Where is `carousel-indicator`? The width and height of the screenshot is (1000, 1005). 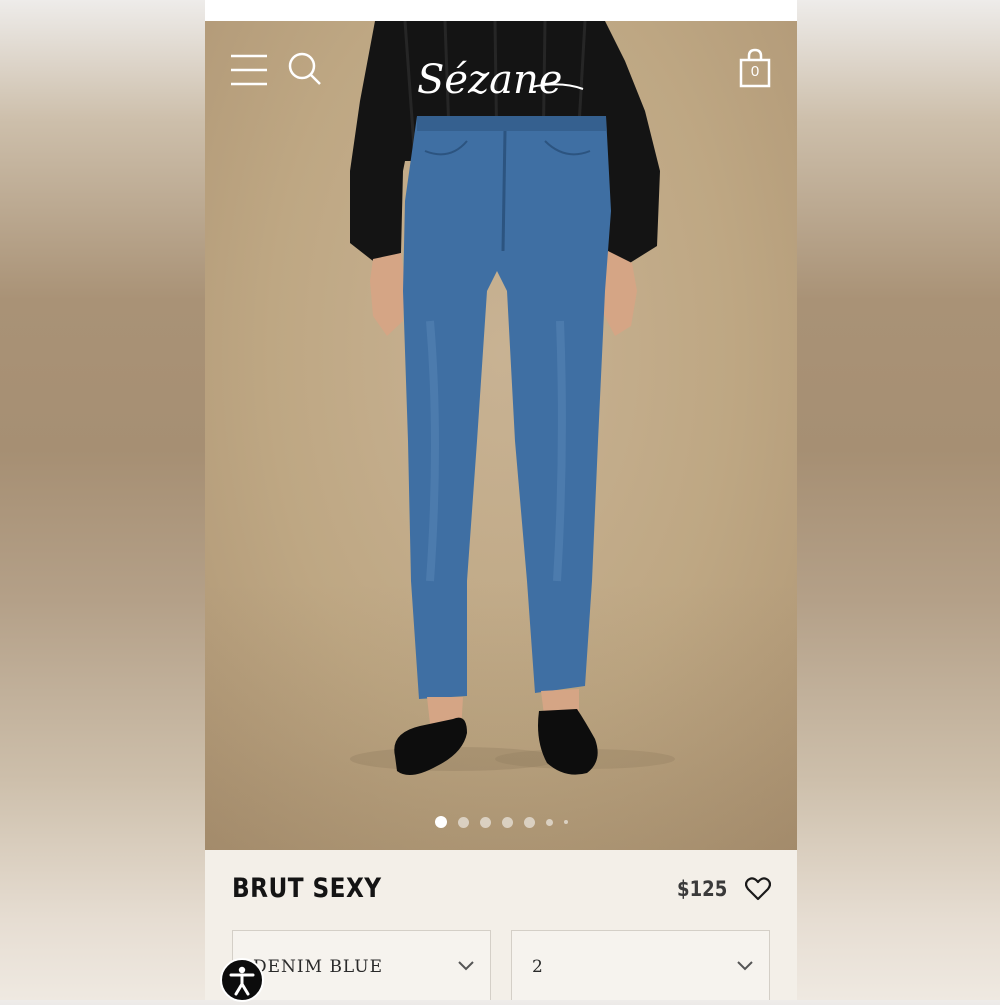
carousel-indicator is located at coordinates (501, 822).